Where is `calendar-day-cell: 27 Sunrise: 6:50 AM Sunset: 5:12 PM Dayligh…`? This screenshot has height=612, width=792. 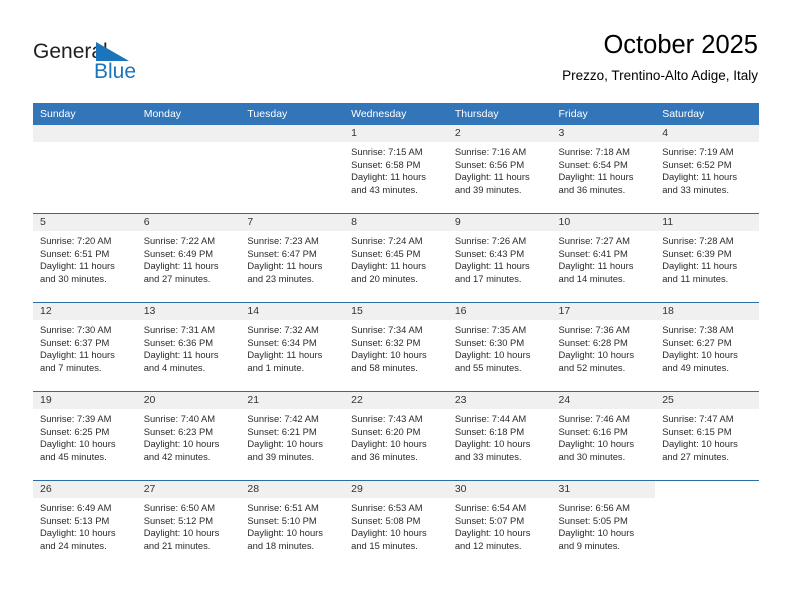
calendar-day-cell: 27 Sunrise: 6:50 AM Sunset: 5:12 PM Dayligh… is located at coordinates (188, 524).